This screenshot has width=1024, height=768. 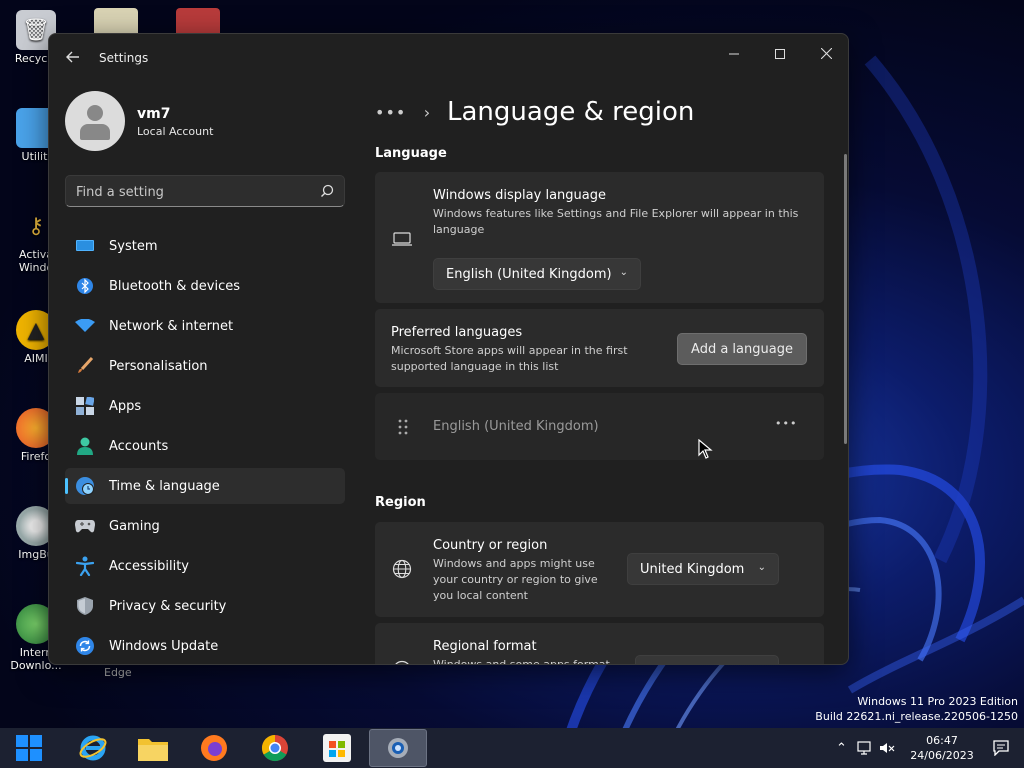 I want to click on gamepad-icon, so click(x=85, y=526).